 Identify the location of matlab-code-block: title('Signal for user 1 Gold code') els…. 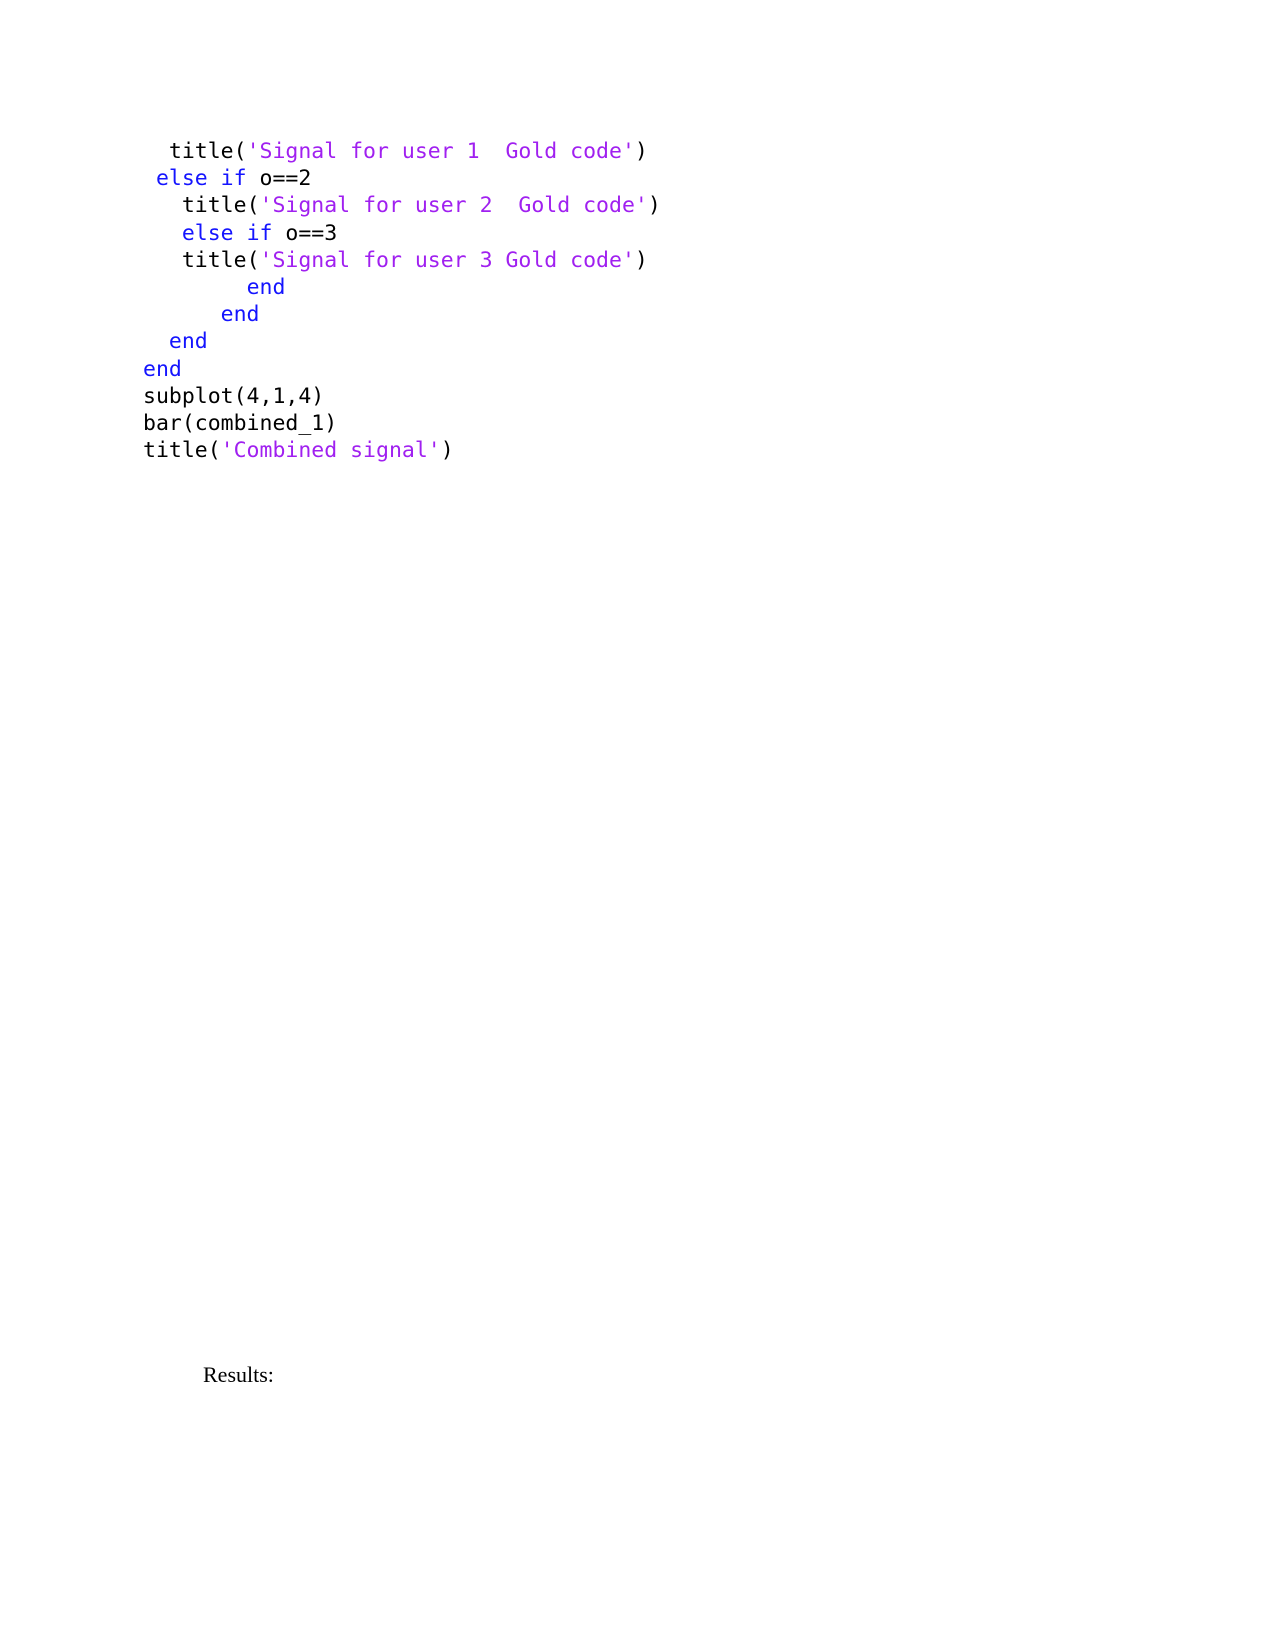
(402, 301).